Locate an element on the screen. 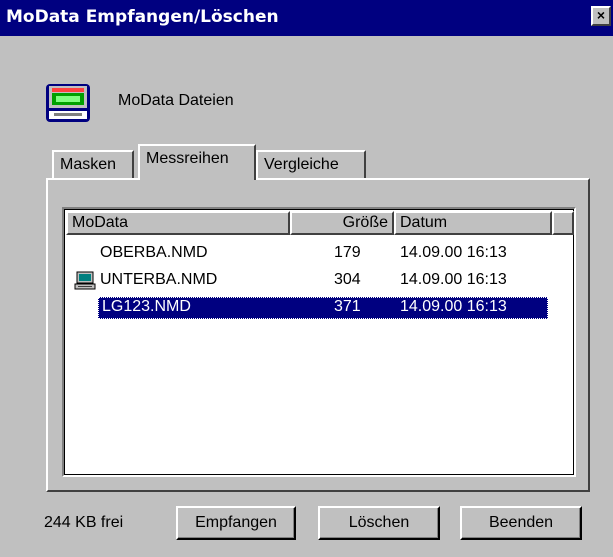 Image resolution: width=613 pixels, height=557 pixels. exit-button: Beenden is located at coordinates (521, 523).